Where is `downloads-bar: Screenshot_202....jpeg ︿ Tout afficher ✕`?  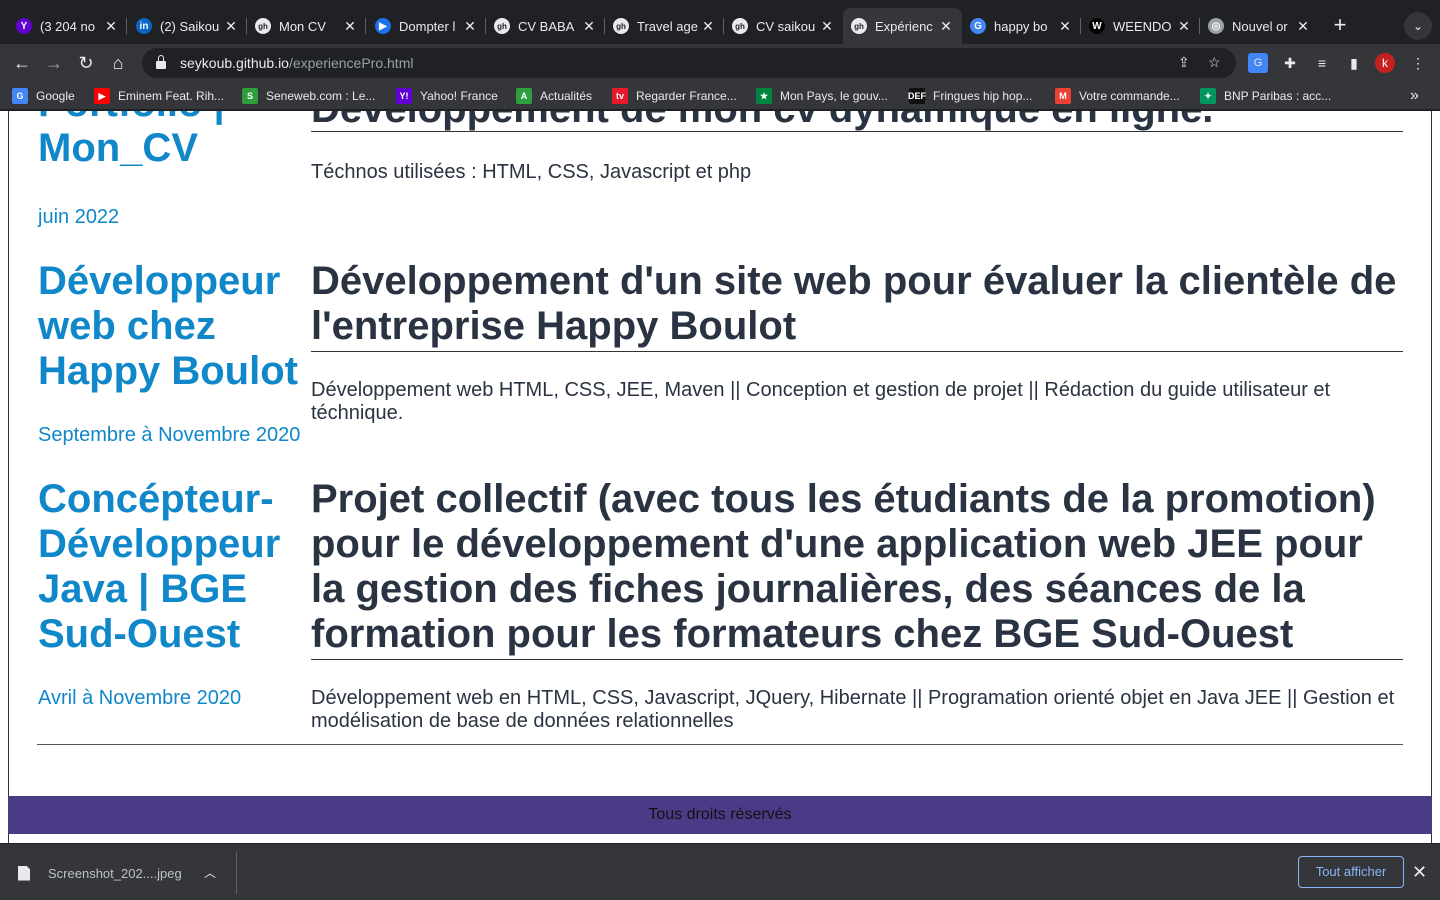 downloads-bar: Screenshot_202....jpeg ︿ Tout afficher ✕ is located at coordinates (720, 871).